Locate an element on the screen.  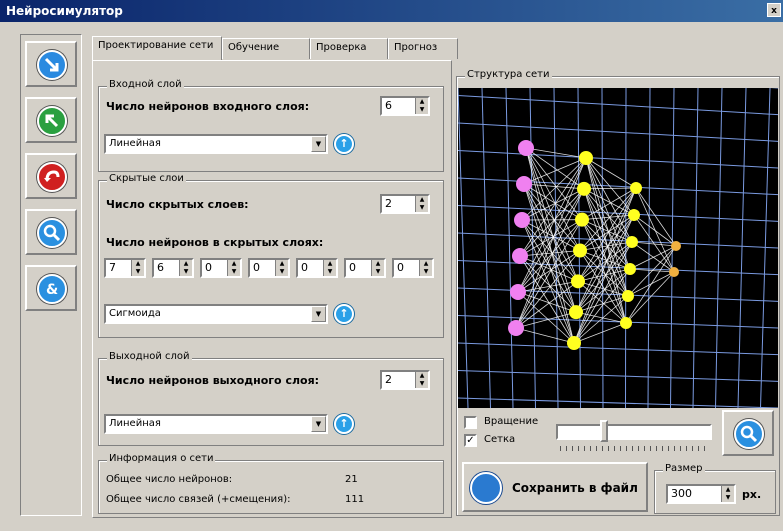
save-to-file-button: Сохранить в файл is located at coordinates (555, 487).